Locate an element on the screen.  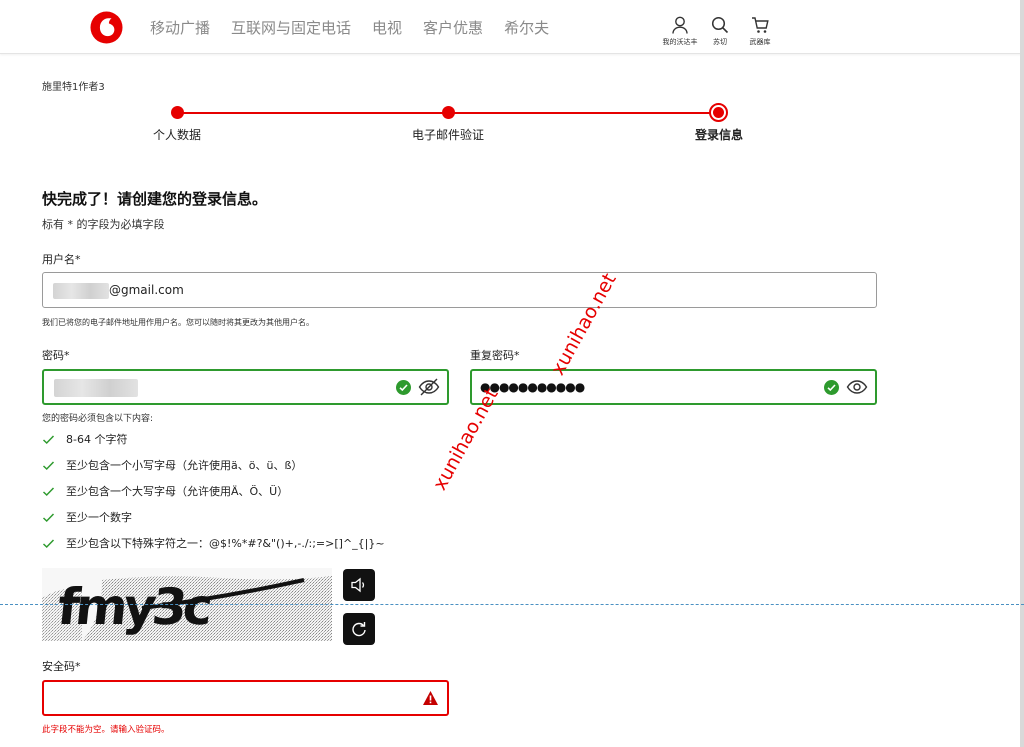
step-label-login: 登录信息 is located at coordinates (718, 135).